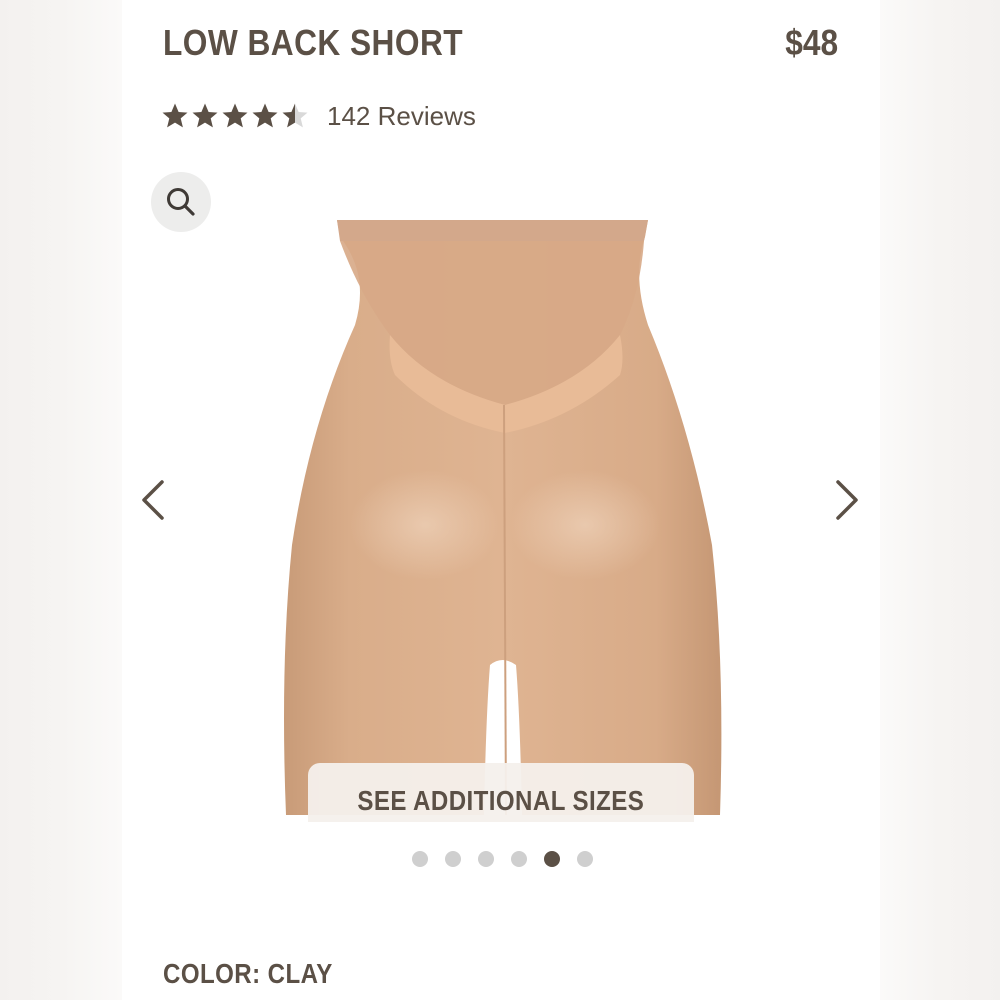 Image resolution: width=1000 pixels, height=1000 pixels. Describe the element at coordinates (401, 116) in the screenshot. I see `reviews-link: 142 Reviews` at that location.